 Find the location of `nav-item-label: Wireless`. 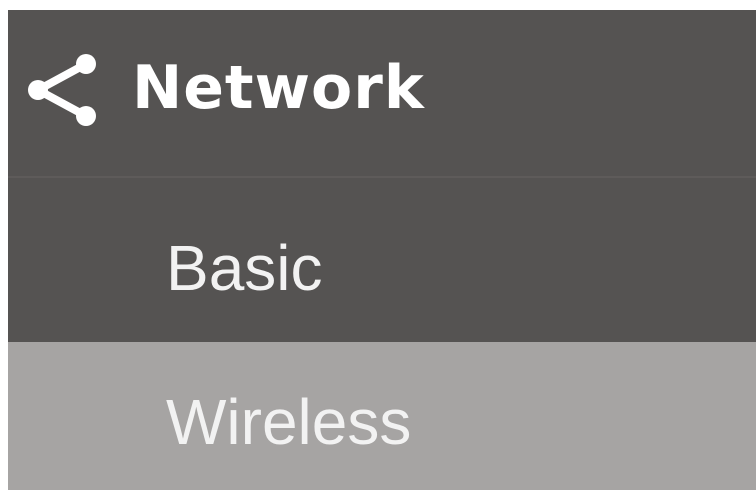

nav-item-label: Wireless is located at coordinates (289, 422).